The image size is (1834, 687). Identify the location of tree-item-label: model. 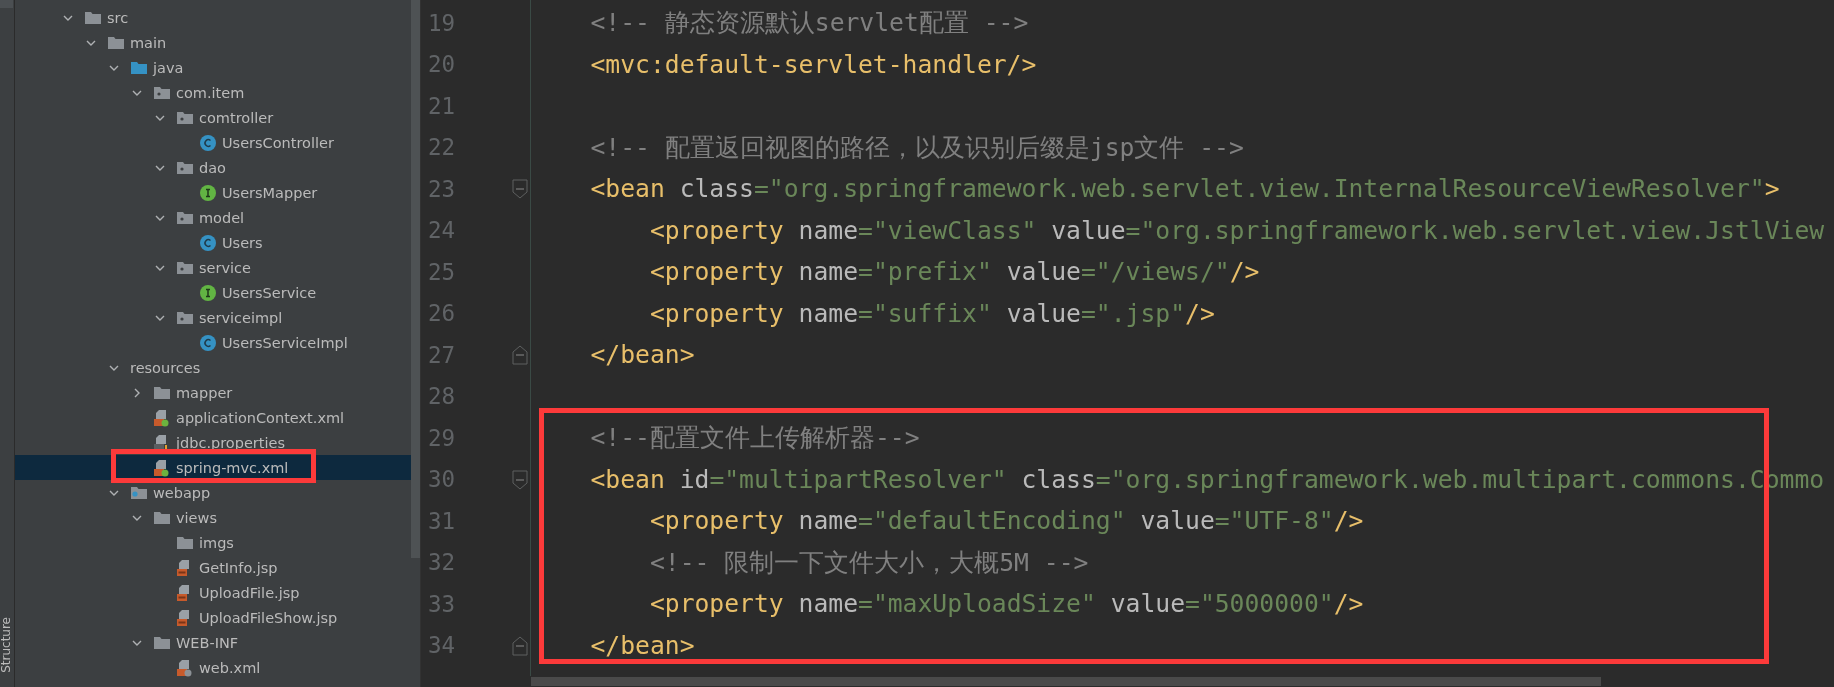
(222, 217).